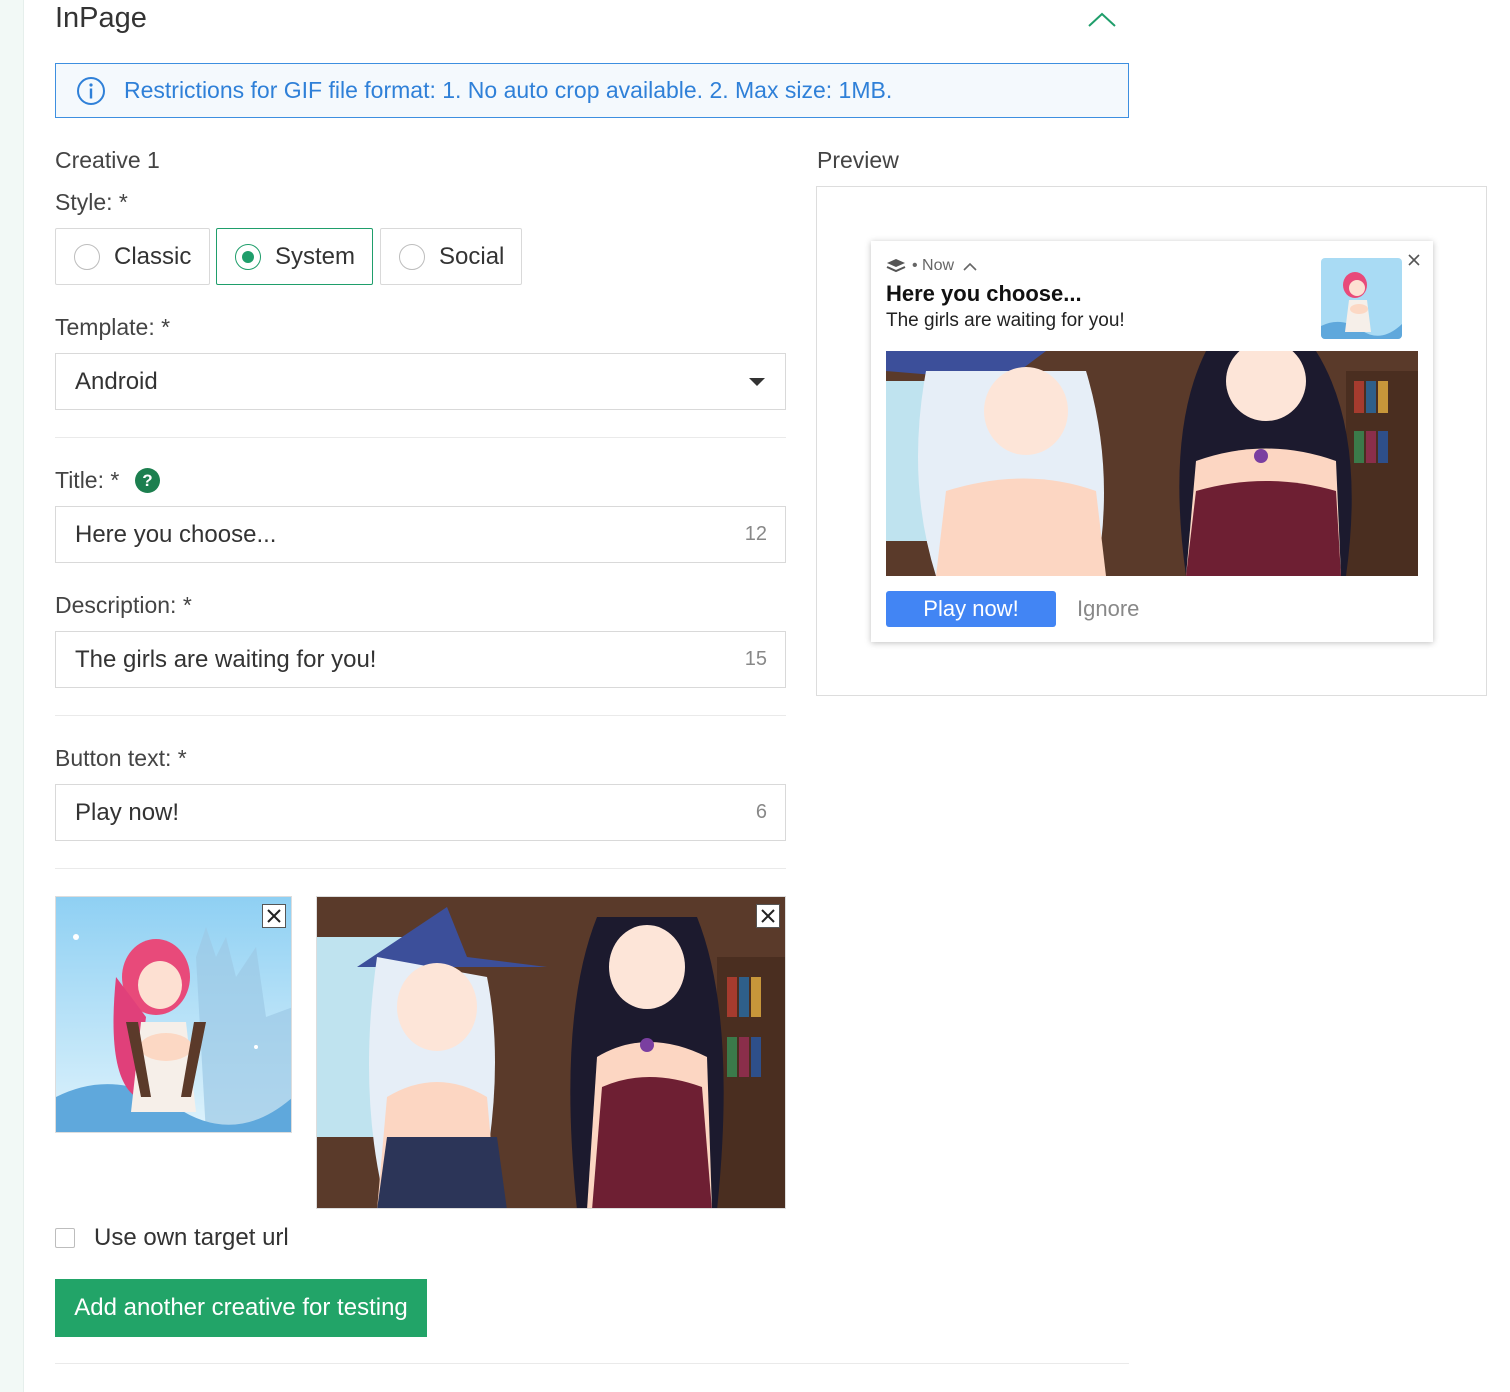 The image size is (1510, 1392). I want to click on own-target-url-checkbox, so click(65, 1238).